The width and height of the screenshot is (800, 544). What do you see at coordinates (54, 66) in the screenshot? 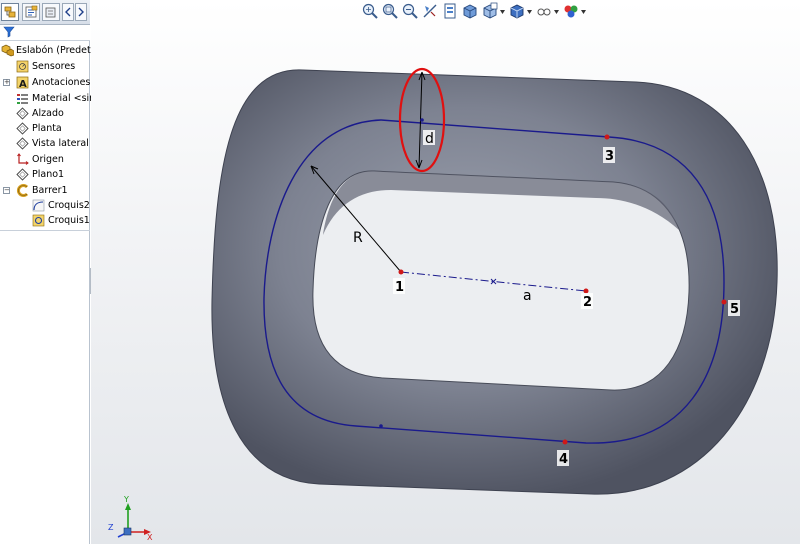
I see `tree-item-label: Sensores` at bounding box center [54, 66].